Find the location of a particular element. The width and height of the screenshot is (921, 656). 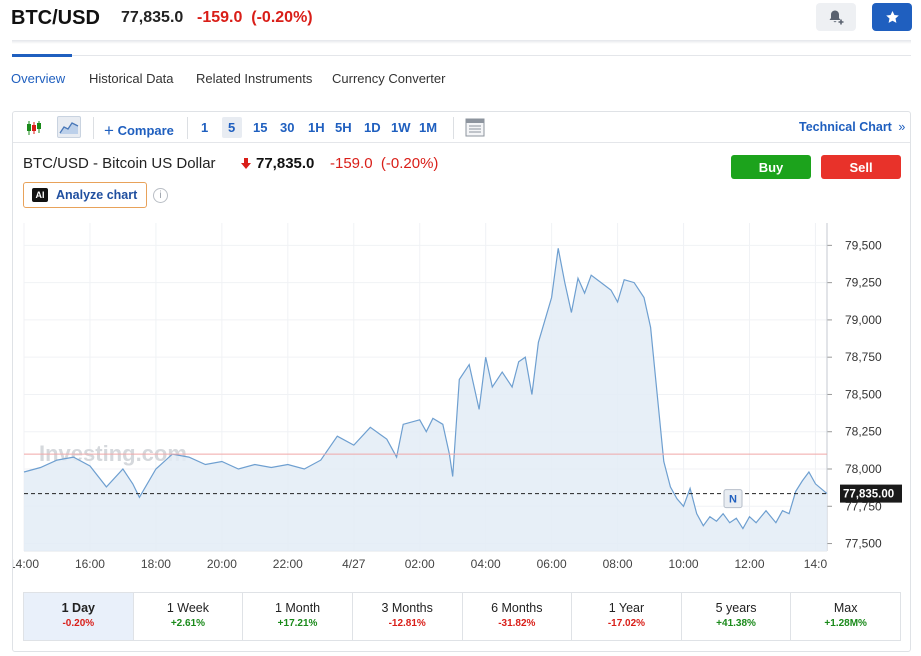

period-change: +2.61% is located at coordinates (188, 623).